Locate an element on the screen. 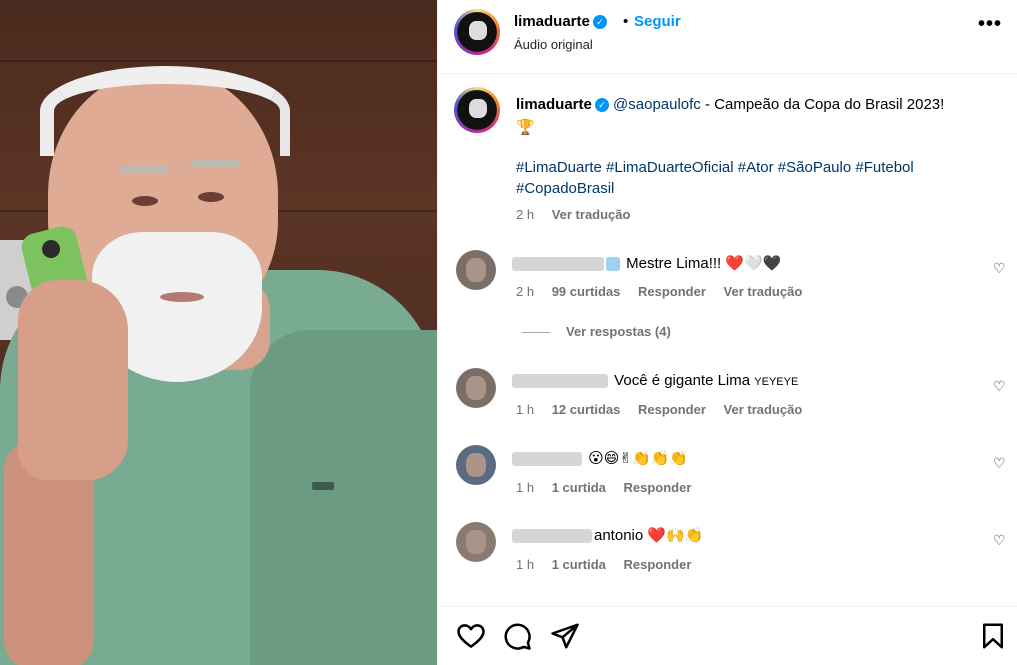 The width and height of the screenshot is (1017, 665). caption-translate-link: Ver tradução is located at coordinates (591, 214).